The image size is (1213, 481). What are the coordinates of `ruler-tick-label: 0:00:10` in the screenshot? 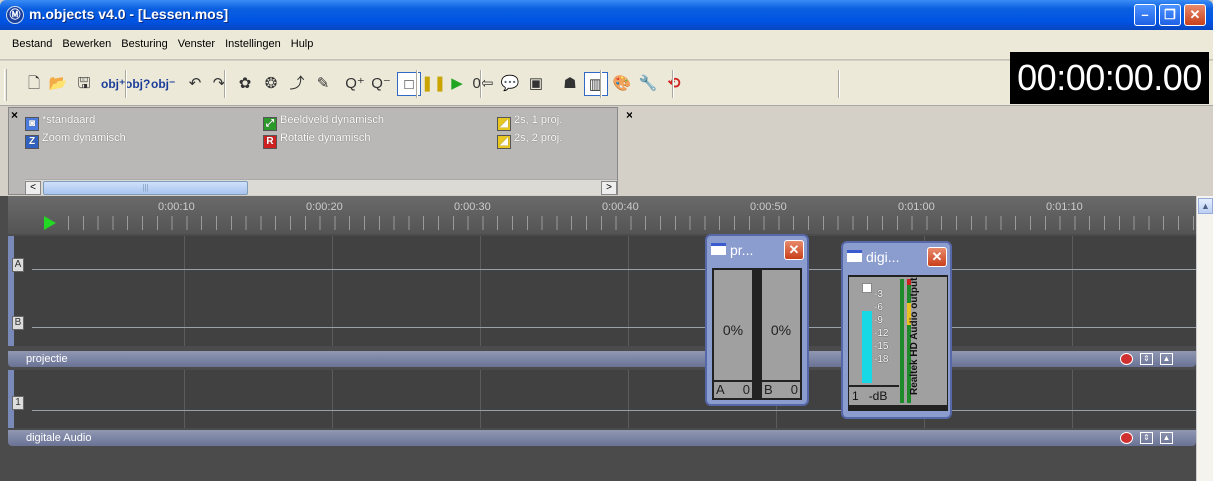 It's located at (176, 207).